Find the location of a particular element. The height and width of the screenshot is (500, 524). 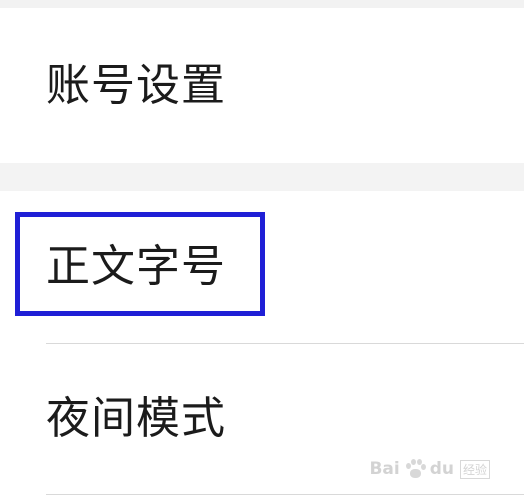

watermark-brand: Bai is located at coordinates (384, 469).